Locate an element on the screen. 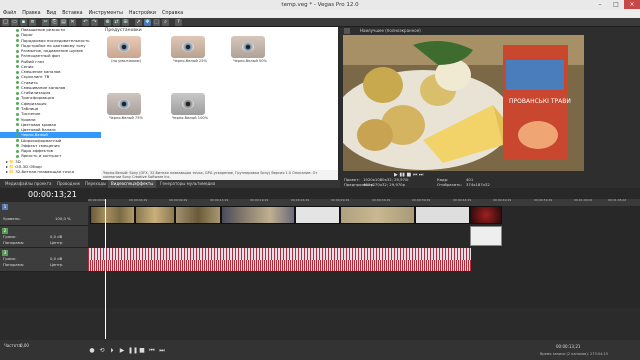 This screenshot has width=640, height=360. playhead is located at coordinates (105, 269).